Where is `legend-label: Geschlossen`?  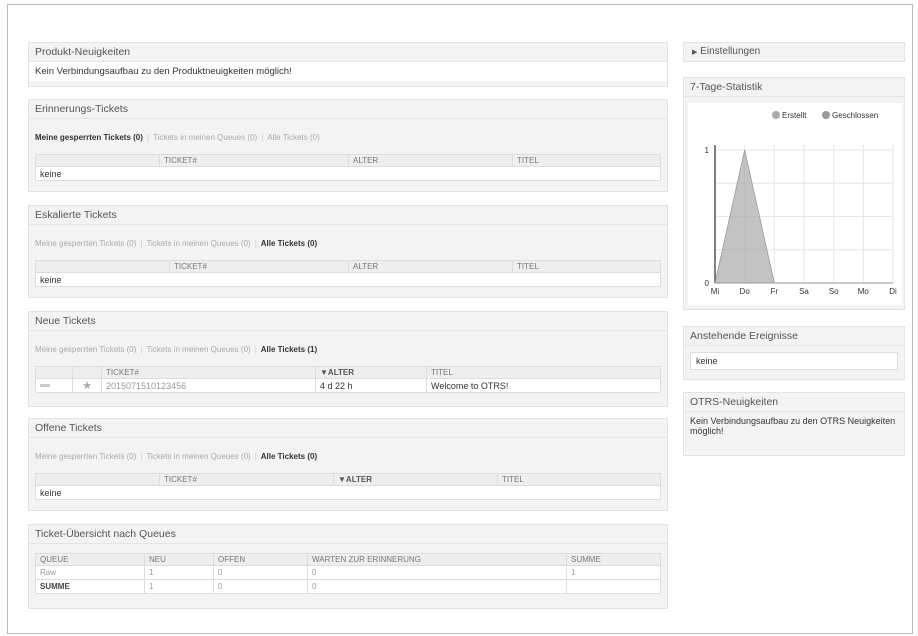 legend-label: Geschlossen is located at coordinates (855, 115).